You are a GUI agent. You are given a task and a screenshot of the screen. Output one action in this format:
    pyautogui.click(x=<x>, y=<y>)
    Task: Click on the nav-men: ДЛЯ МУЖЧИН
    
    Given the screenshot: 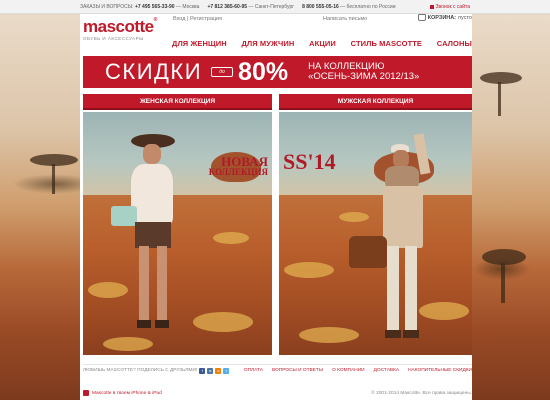 What is the action you would take?
    pyautogui.click(x=267, y=43)
    